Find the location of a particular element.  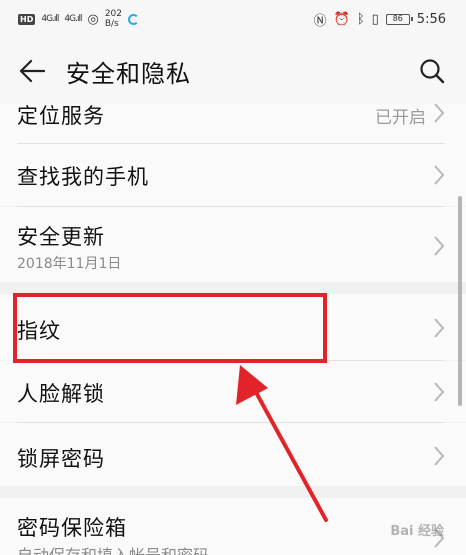

nfc-icon: Ⓝ is located at coordinates (320, 21).